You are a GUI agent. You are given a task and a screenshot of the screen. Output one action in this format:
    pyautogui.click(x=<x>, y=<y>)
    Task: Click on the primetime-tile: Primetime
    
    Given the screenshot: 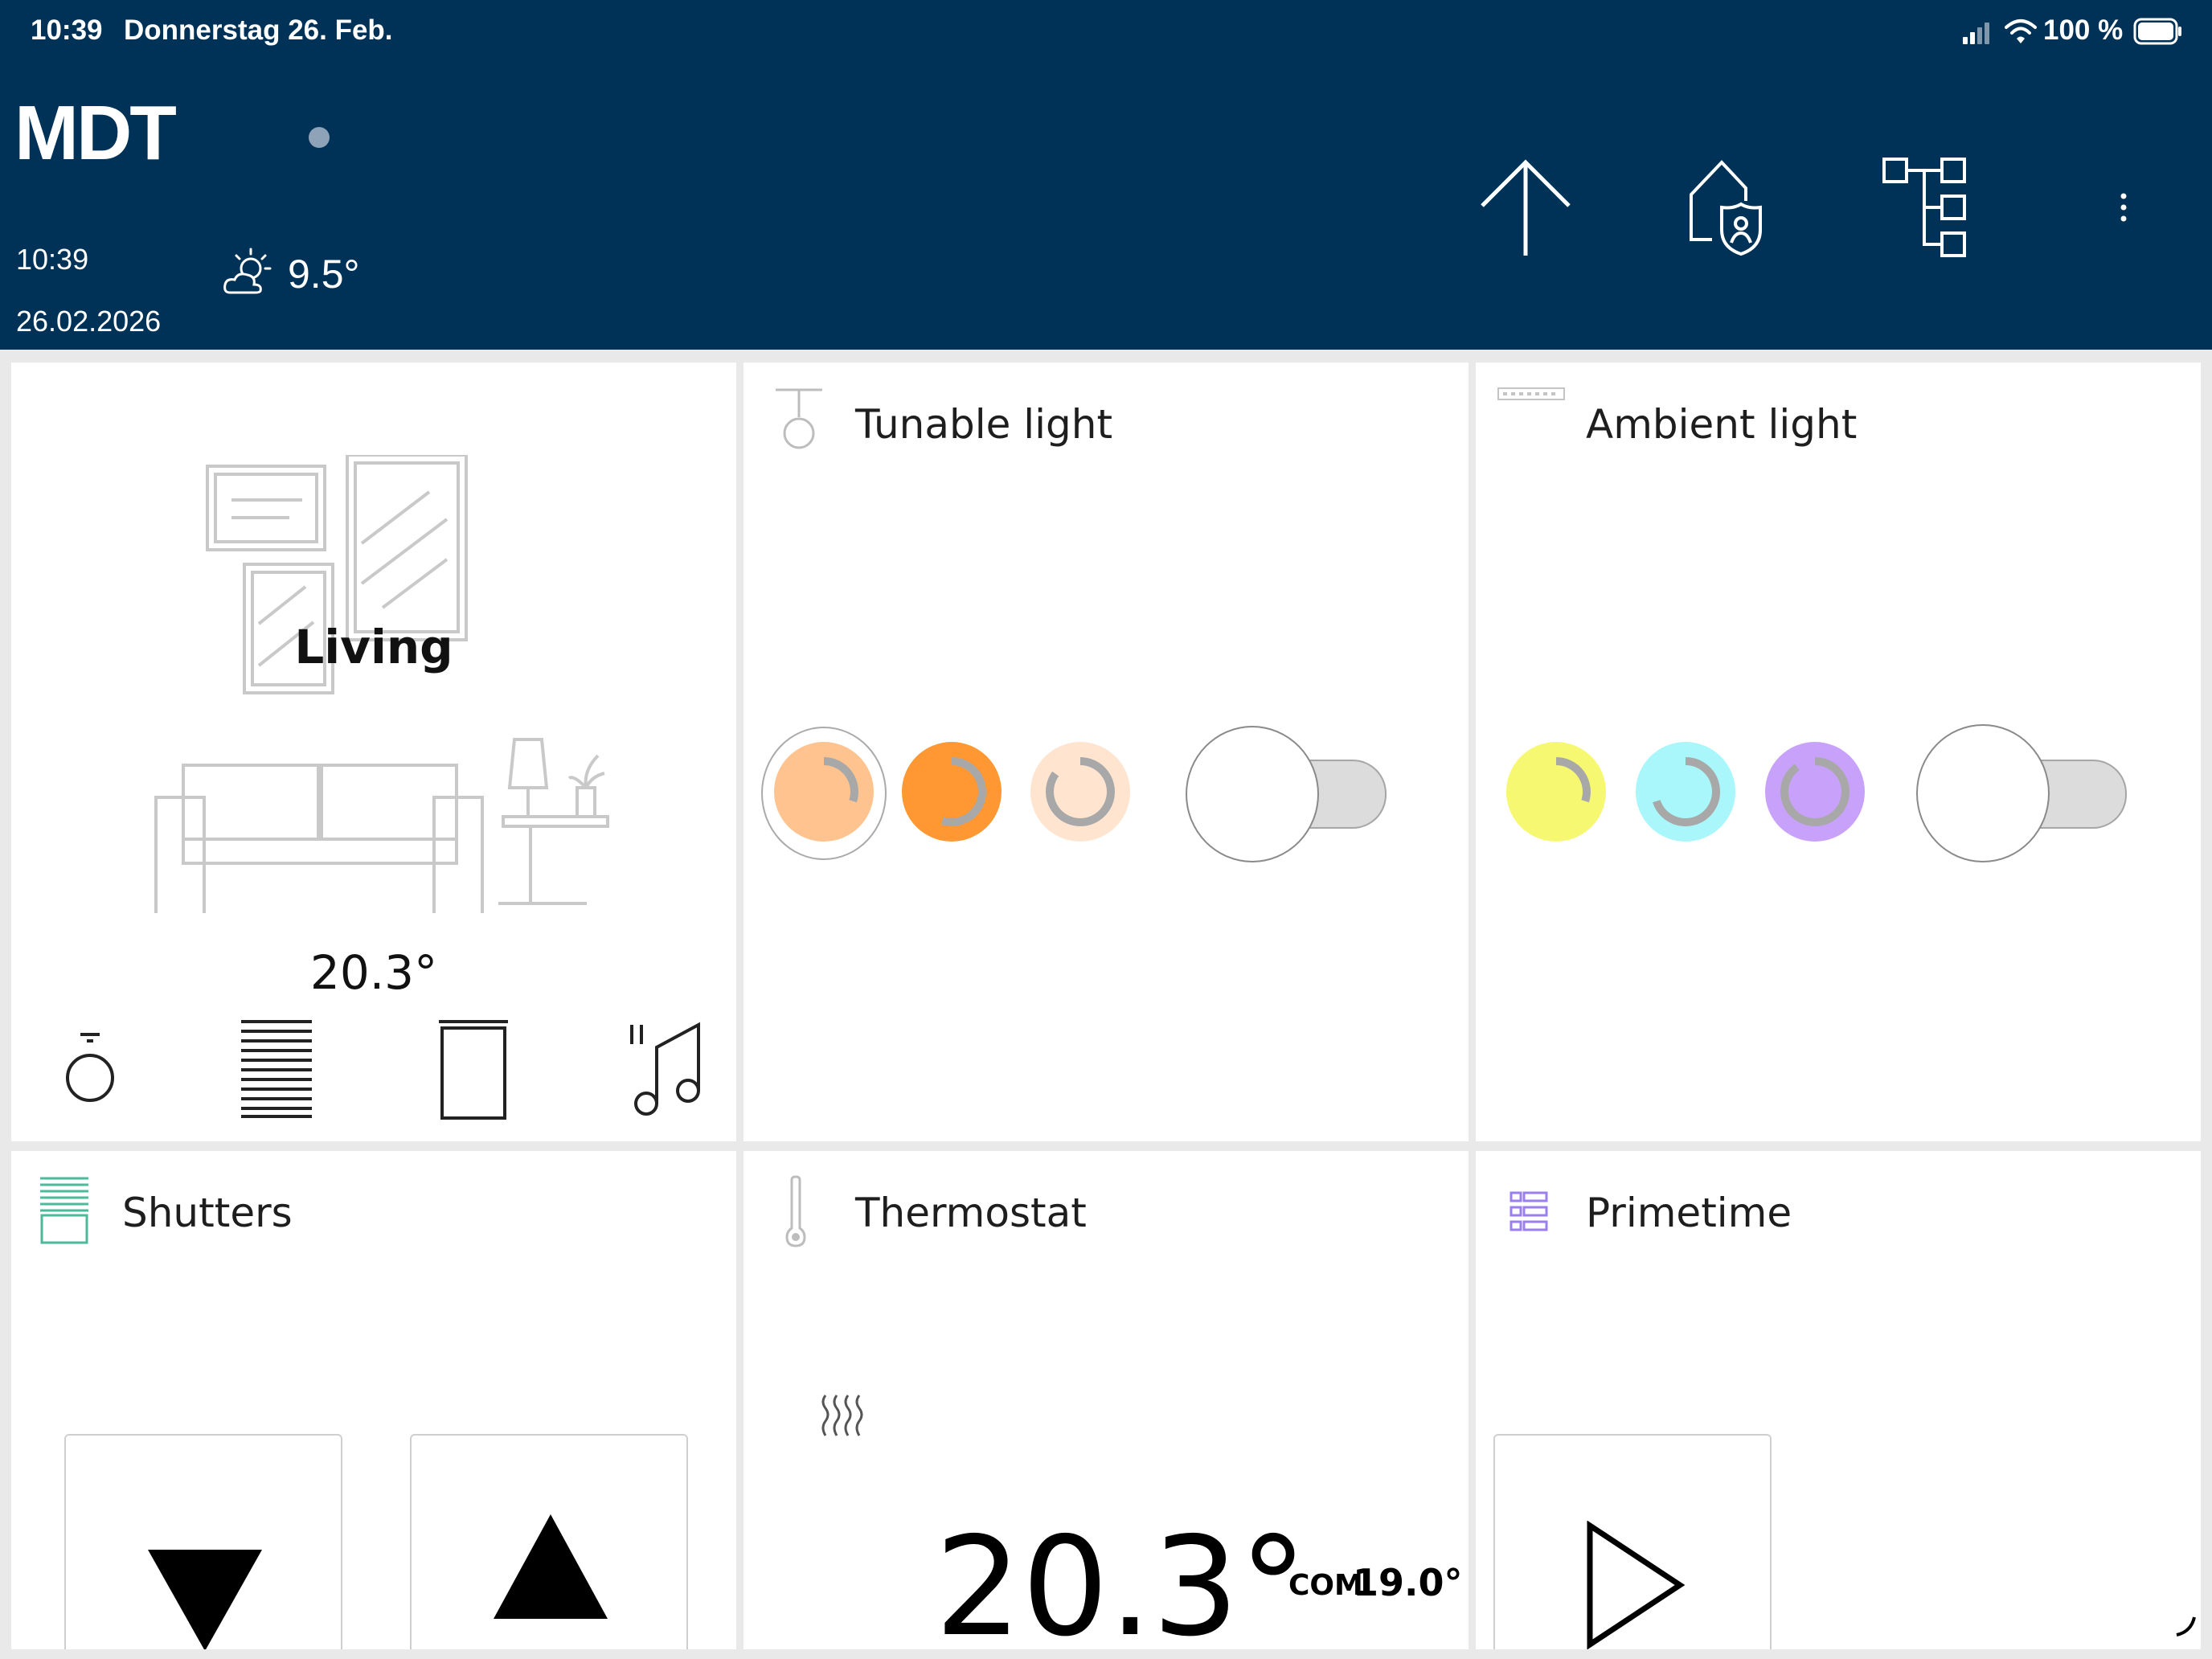 What is the action you would take?
    pyautogui.click(x=1838, y=1400)
    